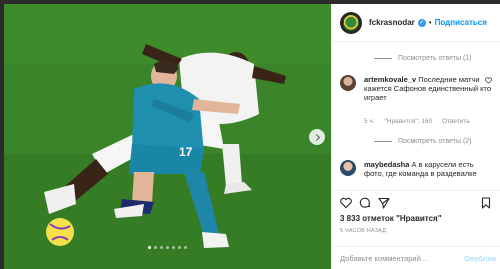 The image size is (500, 269). What do you see at coordinates (416, 23) in the screenshot?
I see `post-header: fckrasnodar ✓ • Подписаться` at bounding box center [416, 23].